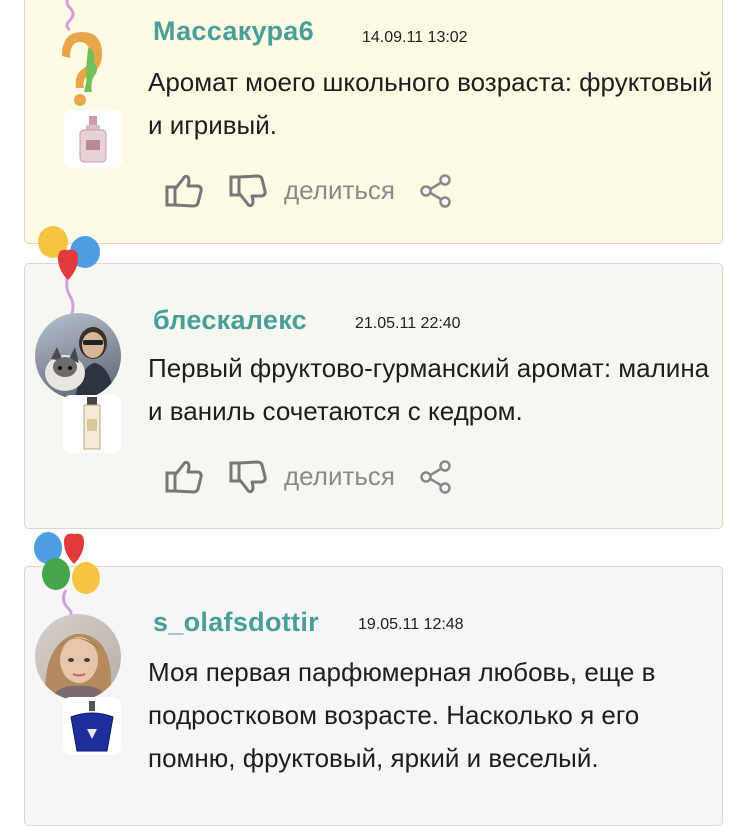  I want to click on comment-timestamp: 21.05.11 22:40, so click(408, 323).